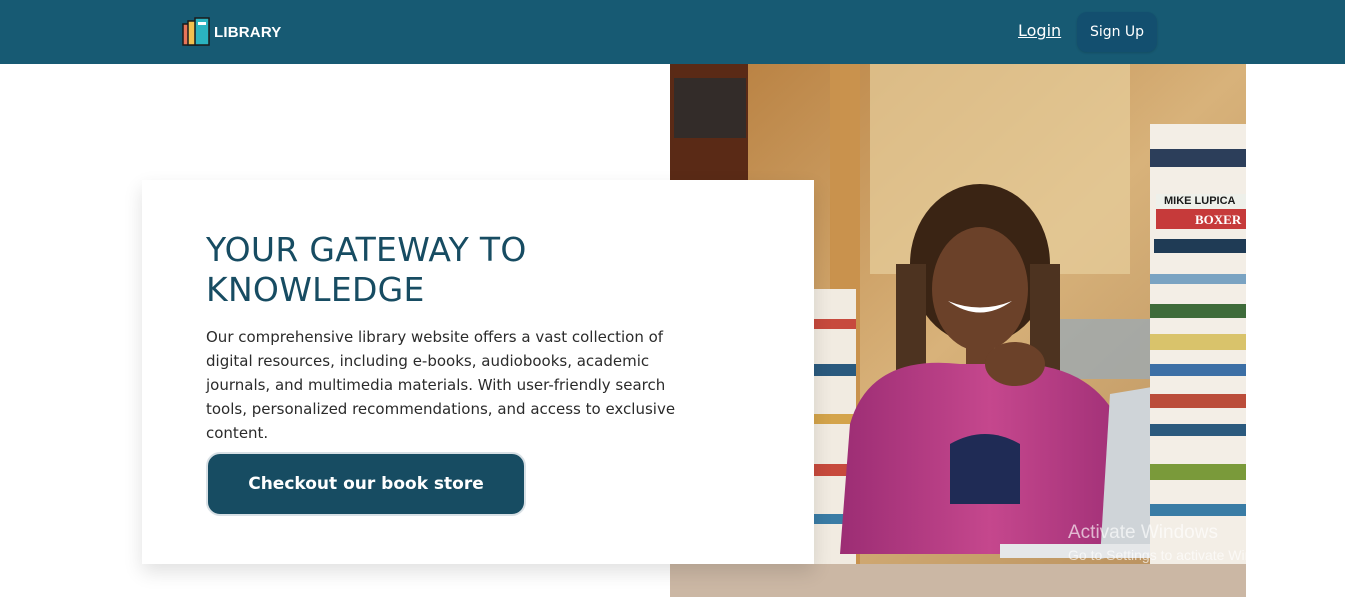 The width and height of the screenshot is (1345, 597). What do you see at coordinates (248, 32) in the screenshot?
I see `brand-name: LIBRARY` at bounding box center [248, 32].